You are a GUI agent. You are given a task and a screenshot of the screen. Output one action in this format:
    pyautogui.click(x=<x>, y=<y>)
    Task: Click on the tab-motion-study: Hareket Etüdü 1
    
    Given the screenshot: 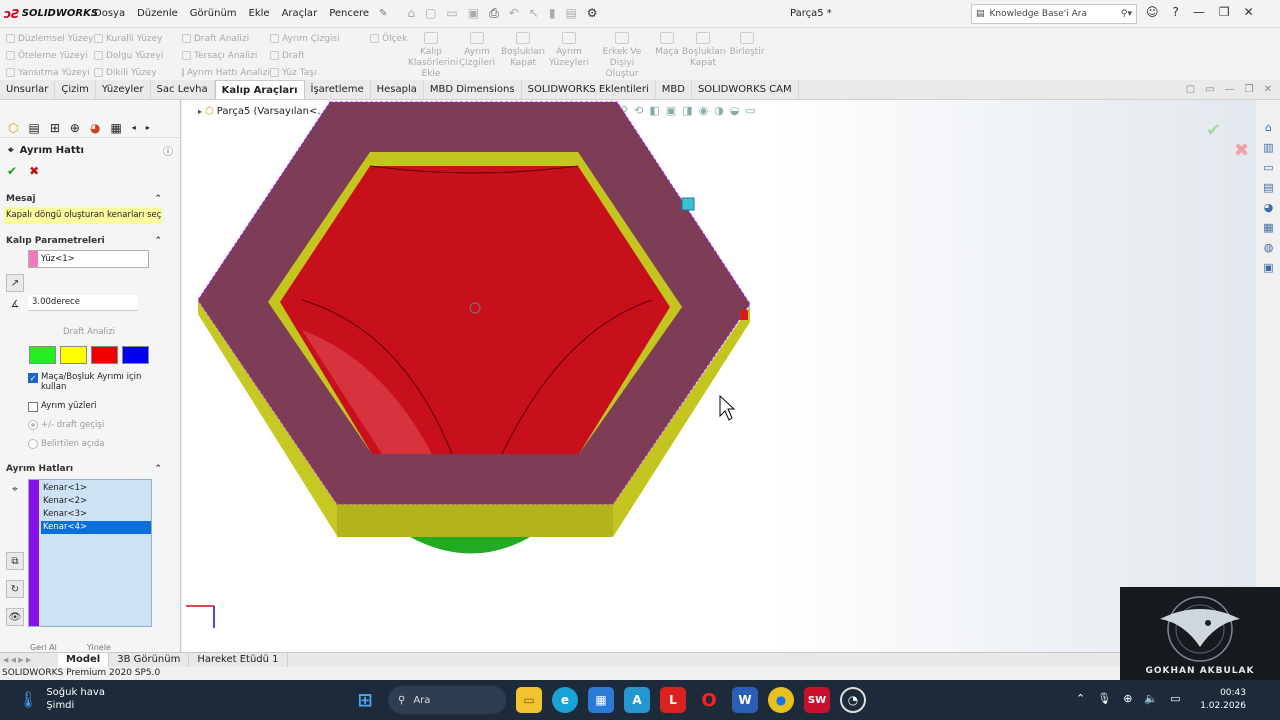 What is the action you would take?
    pyautogui.click(x=238, y=660)
    